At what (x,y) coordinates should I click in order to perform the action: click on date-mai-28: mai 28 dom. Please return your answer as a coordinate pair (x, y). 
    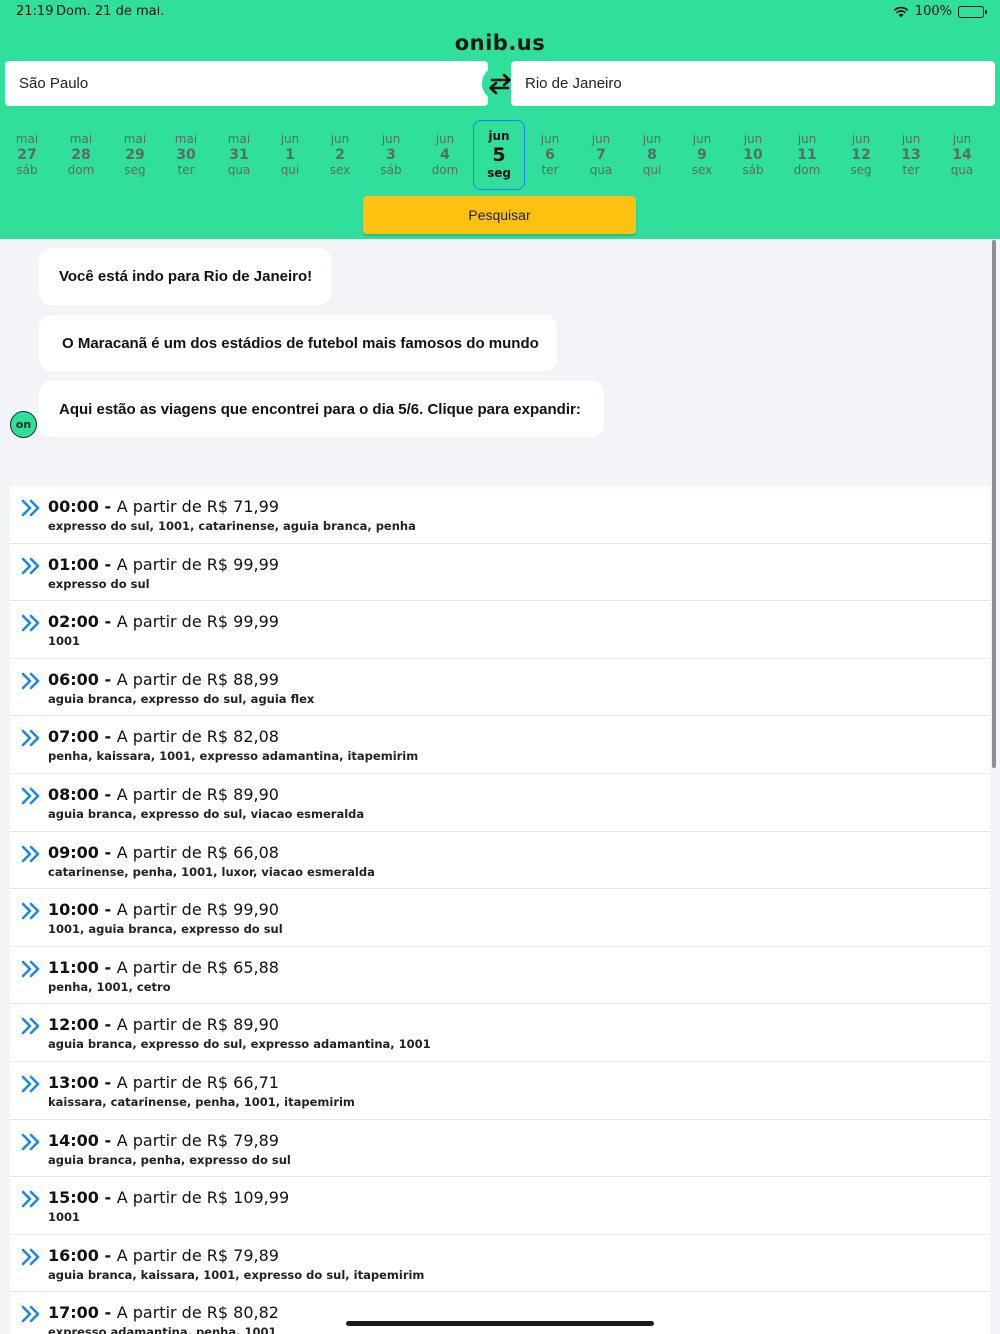
    Looking at the image, I should click on (81, 155).